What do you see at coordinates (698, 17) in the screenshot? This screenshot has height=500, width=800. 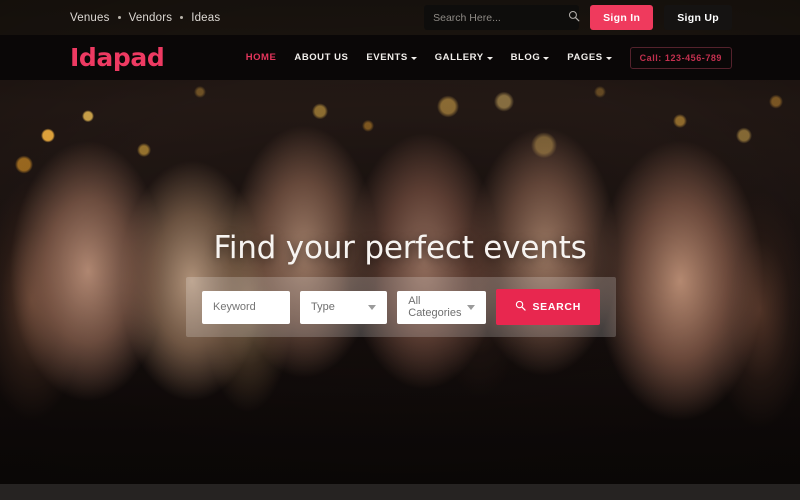 I see `sign-up-button: Sign Up` at bounding box center [698, 17].